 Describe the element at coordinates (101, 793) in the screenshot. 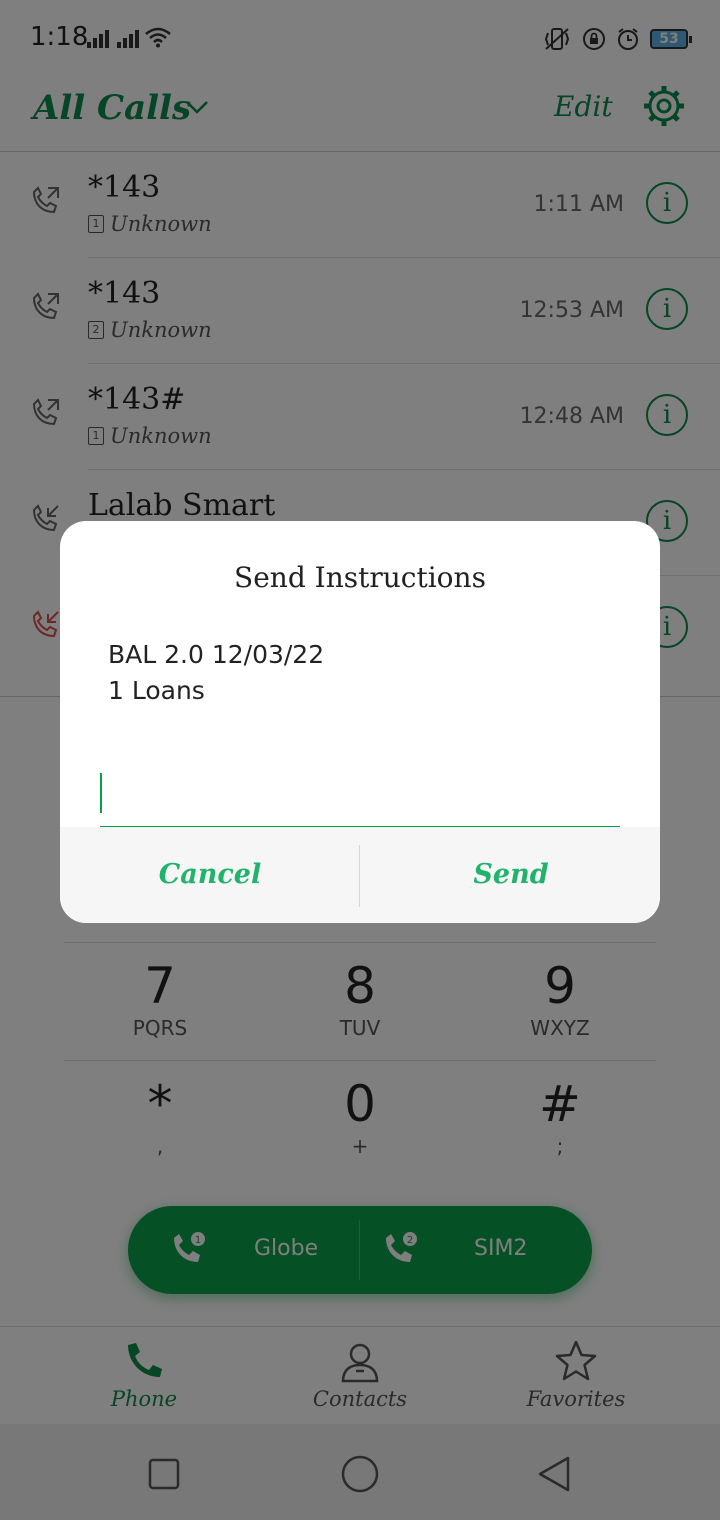

I see `text-cursor` at that location.